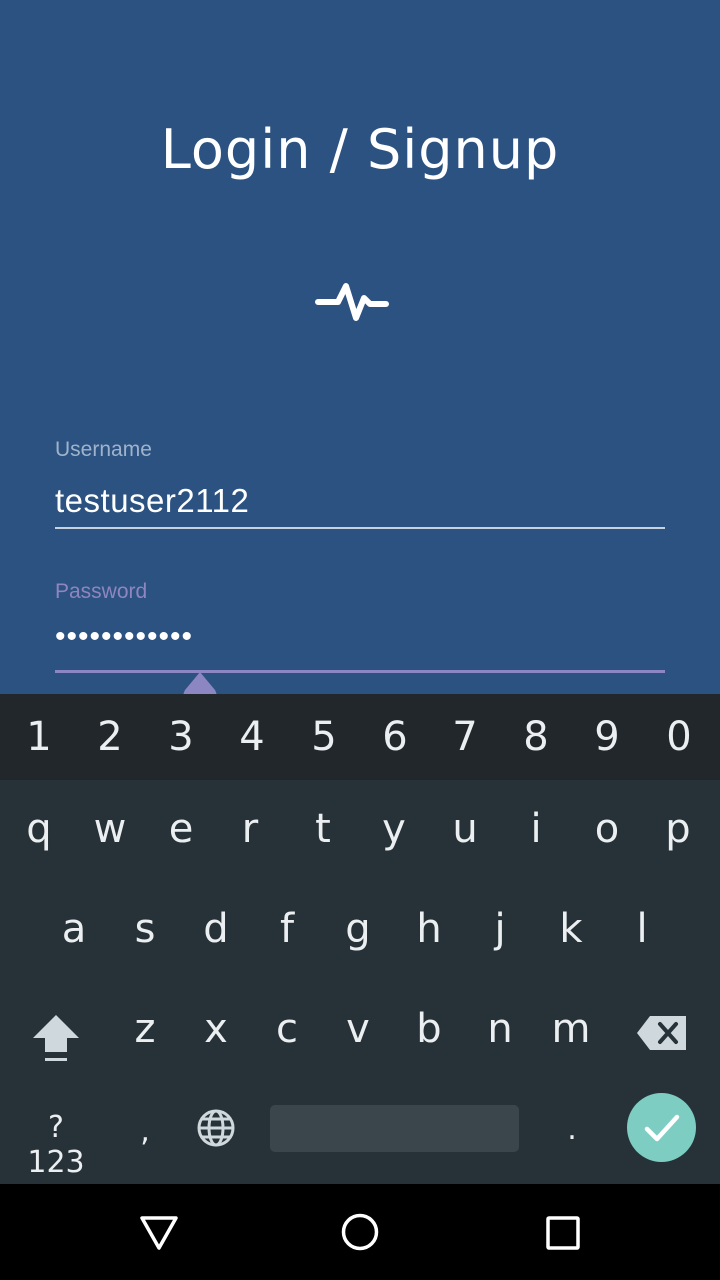 The height and width of the screenshot is (1280, 720). Describe the element at coordinates (607, 737) in the screenshot. I see `key-9: 9` at that location.